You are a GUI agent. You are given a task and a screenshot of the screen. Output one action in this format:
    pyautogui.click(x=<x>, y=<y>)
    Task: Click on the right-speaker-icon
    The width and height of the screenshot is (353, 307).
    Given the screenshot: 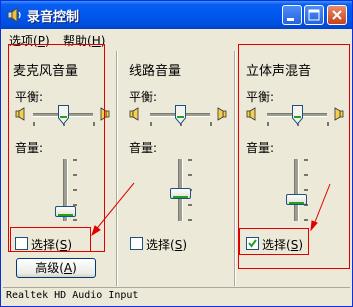 What is the action you would take?
    pyautogui.click(x=222, y=114)
    